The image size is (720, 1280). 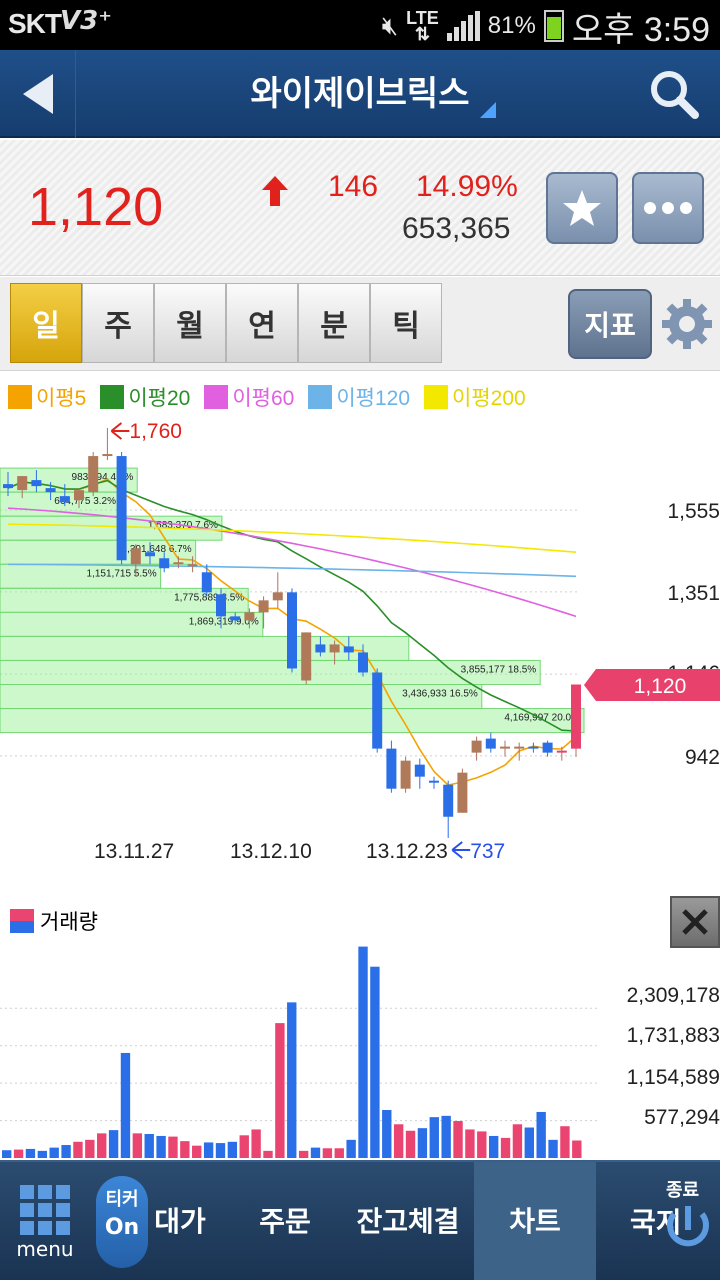 I want to click on legend-label: 이평5, so click(x=61, y=398).